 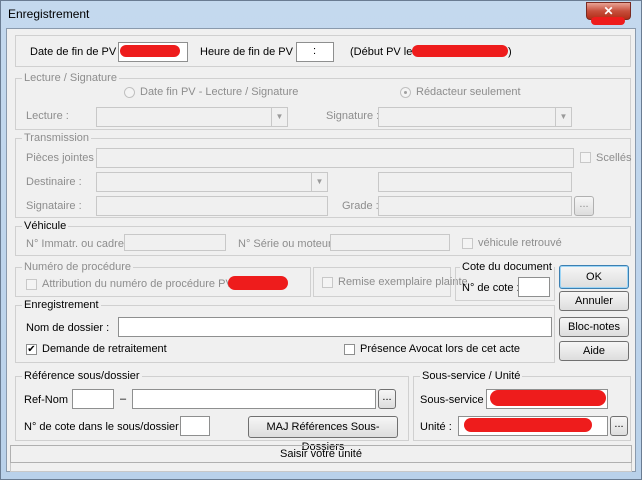 I want to click on remise-group: Remise exemplaire plainte, so click(x=390, y=282).